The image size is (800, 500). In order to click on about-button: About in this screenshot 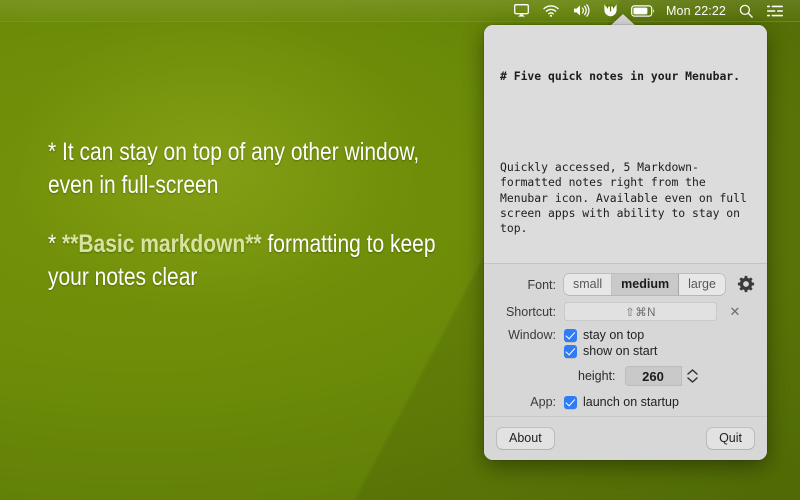, I will do `click(525, 438)`.